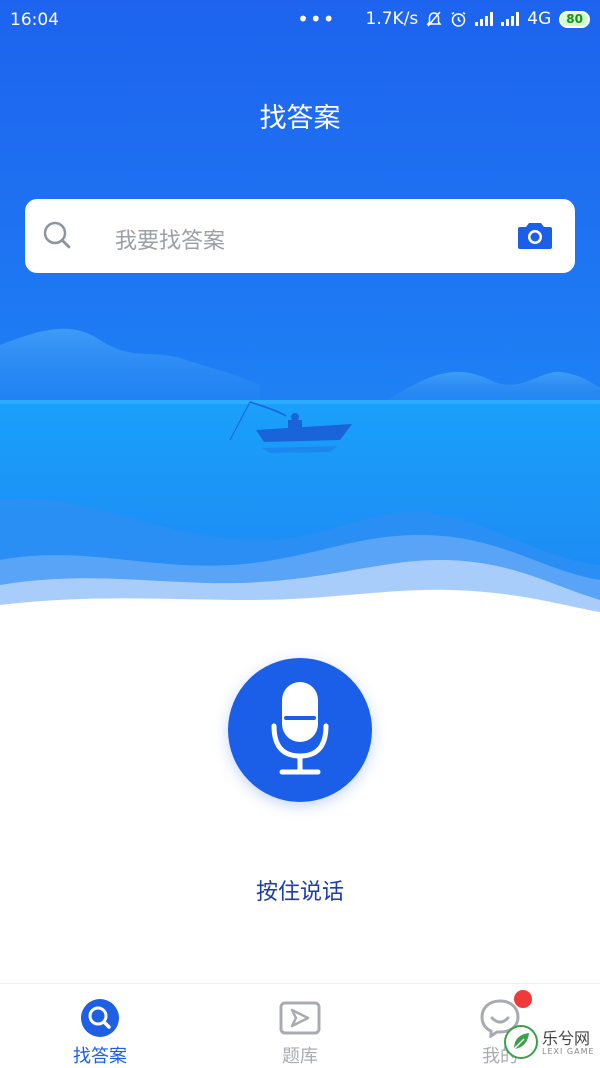 This screenshot has width=600, height=1068. Describe the element at coordinates (300, 1056) in the screenshot. I see `tab-label: 题库` at that location.